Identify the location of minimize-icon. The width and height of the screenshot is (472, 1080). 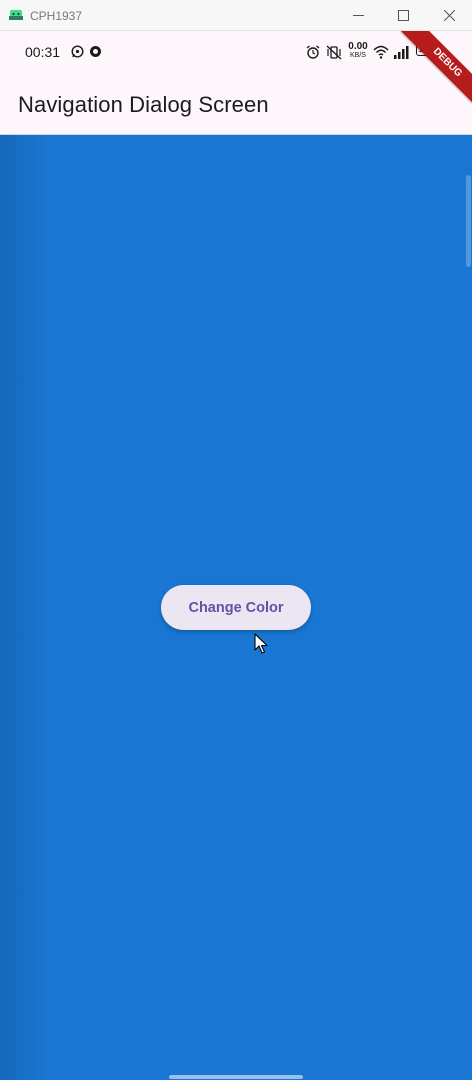
(358, 15).